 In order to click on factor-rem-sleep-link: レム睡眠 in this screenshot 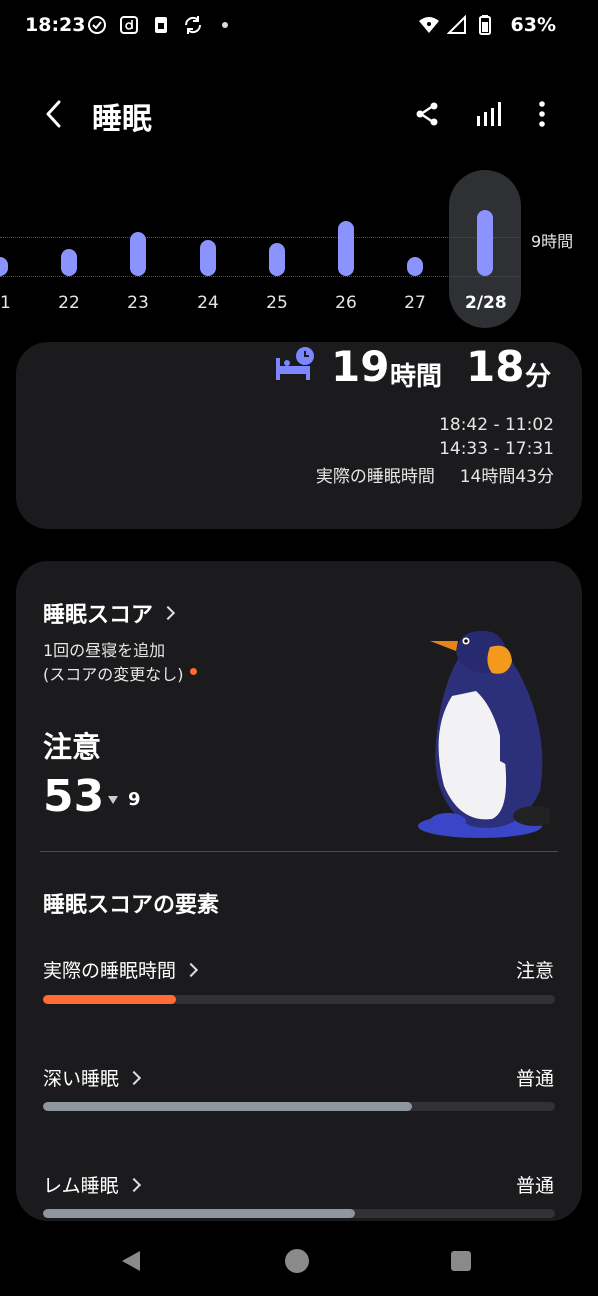, I will do `click(92, 1184)`.